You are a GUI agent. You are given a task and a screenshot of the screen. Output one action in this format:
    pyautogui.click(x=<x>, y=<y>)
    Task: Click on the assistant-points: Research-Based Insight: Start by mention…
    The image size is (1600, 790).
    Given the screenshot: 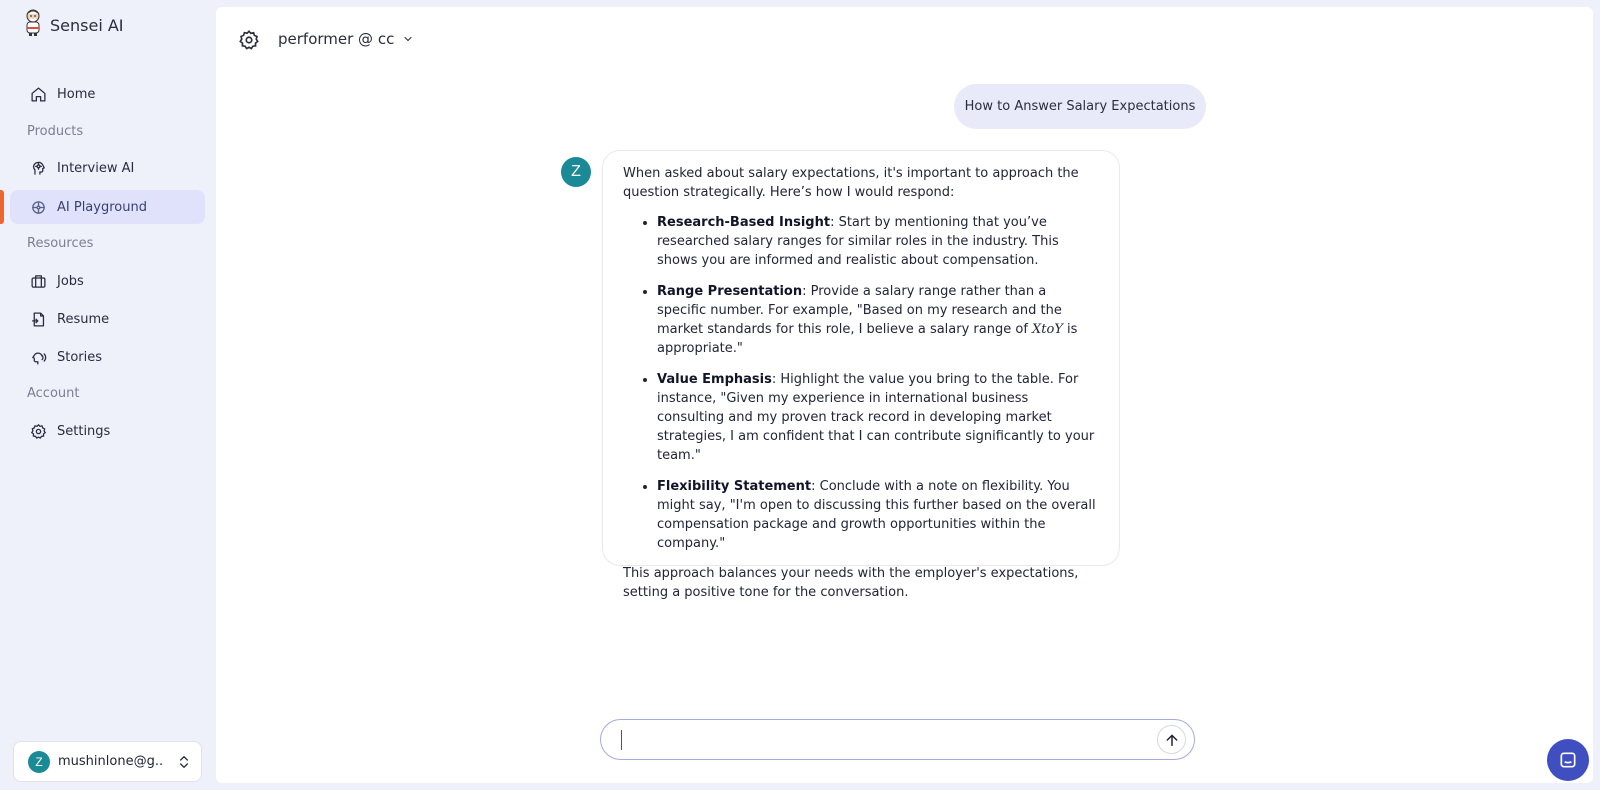 What is the action you would take?
    pyautogui.click(x=861, y=383)
    